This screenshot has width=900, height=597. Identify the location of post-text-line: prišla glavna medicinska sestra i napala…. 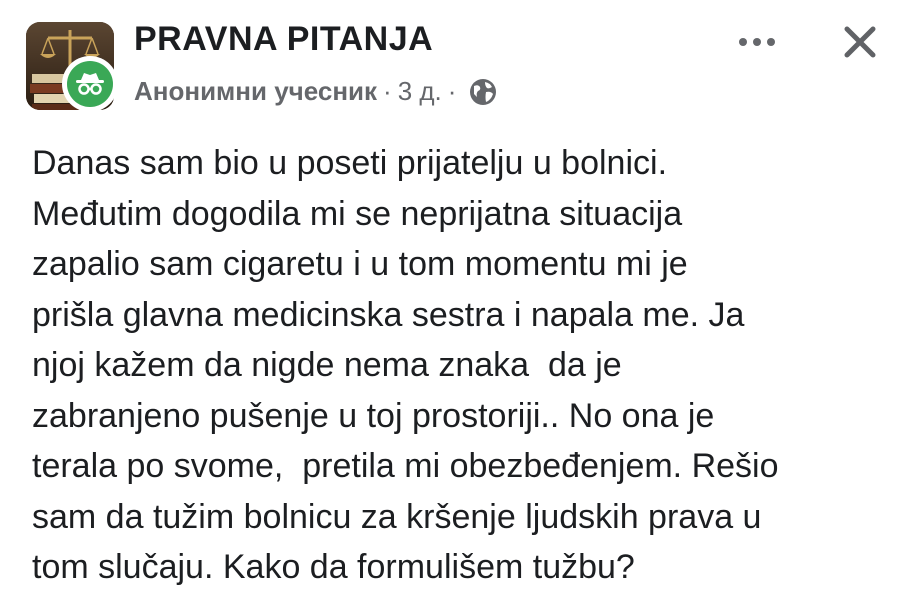
(388, 314).